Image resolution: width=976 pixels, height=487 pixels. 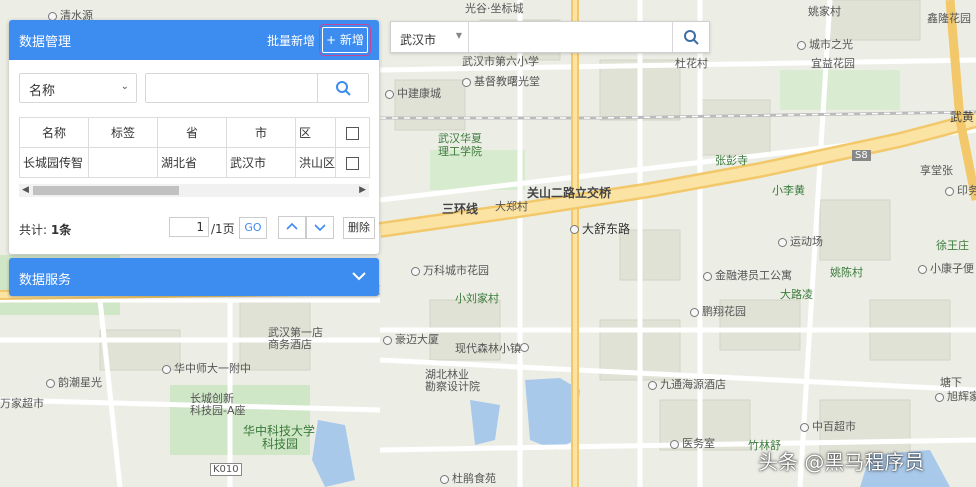 I want to click on map-poi: 中百超市, so click(x=828, y=426).